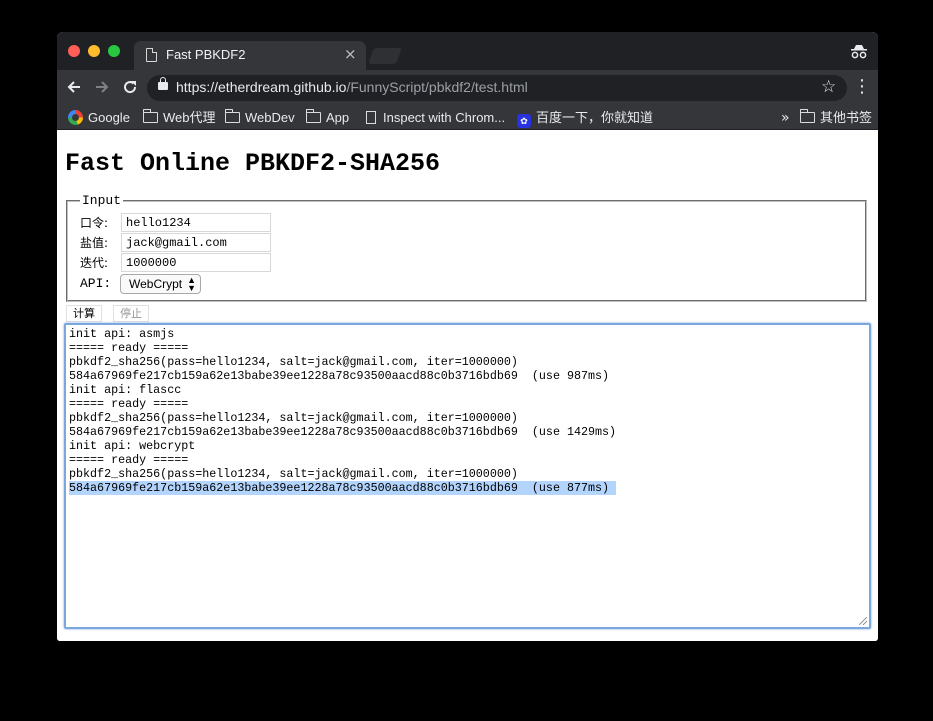 The image size is (933, 721). I want to click on lock-icon, so click(163, 83).